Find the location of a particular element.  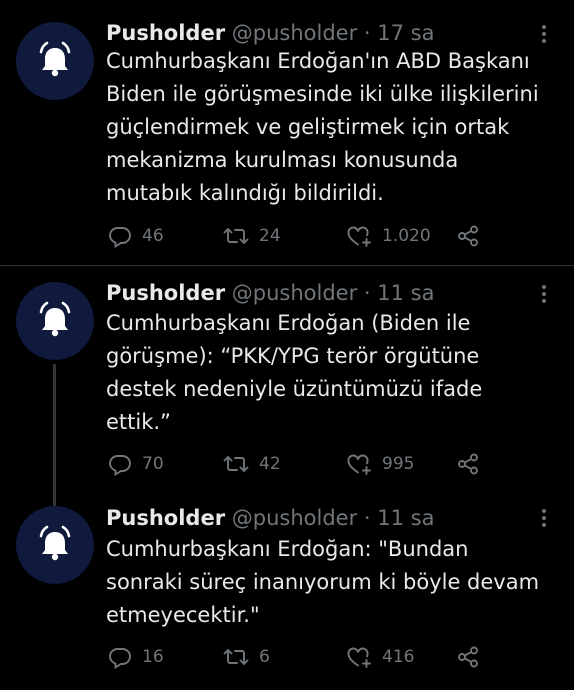

reply-button: 16 is located at coordinates (136, 657).